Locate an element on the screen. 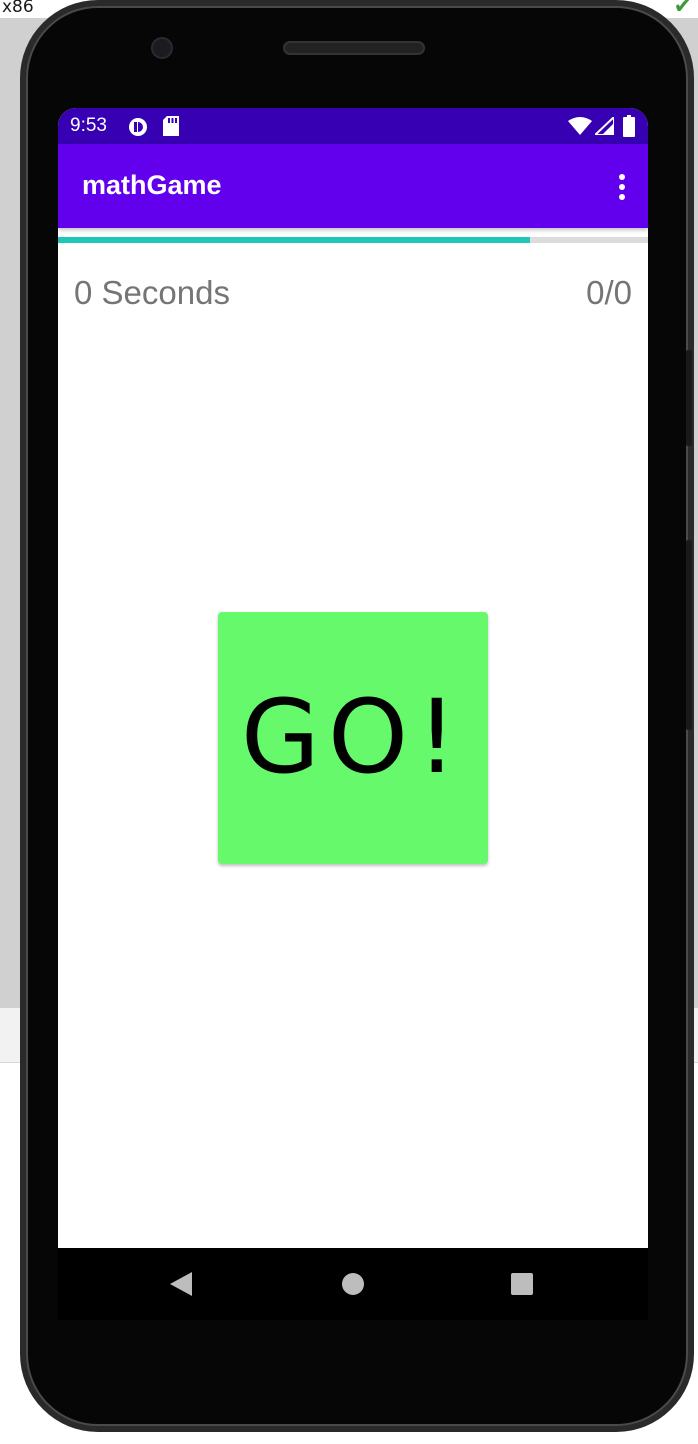 Image resolution: width=698 pixels, height=1444 pixels. back-icon is located at coordinates (181, 1284).